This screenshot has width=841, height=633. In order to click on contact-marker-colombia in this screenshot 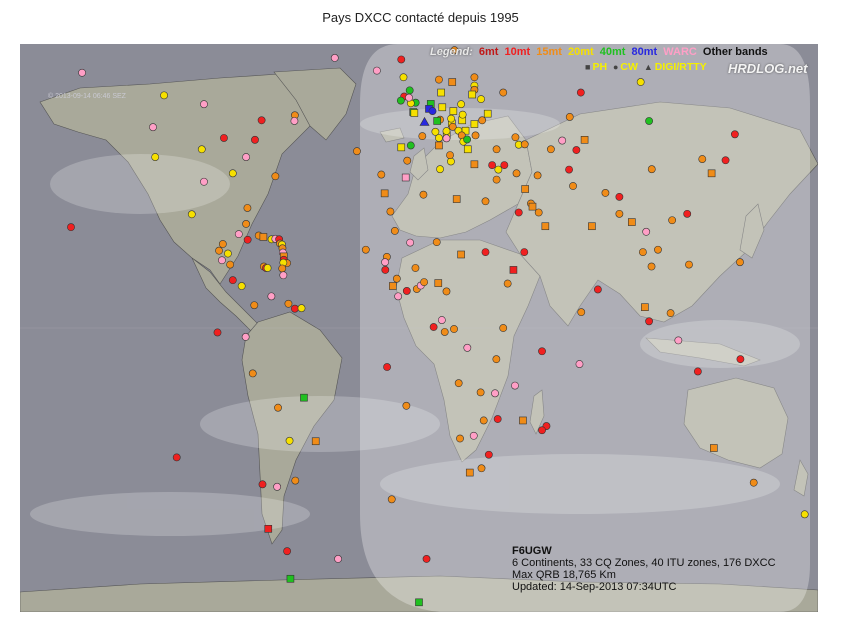, I will do `click(254, 305)`.